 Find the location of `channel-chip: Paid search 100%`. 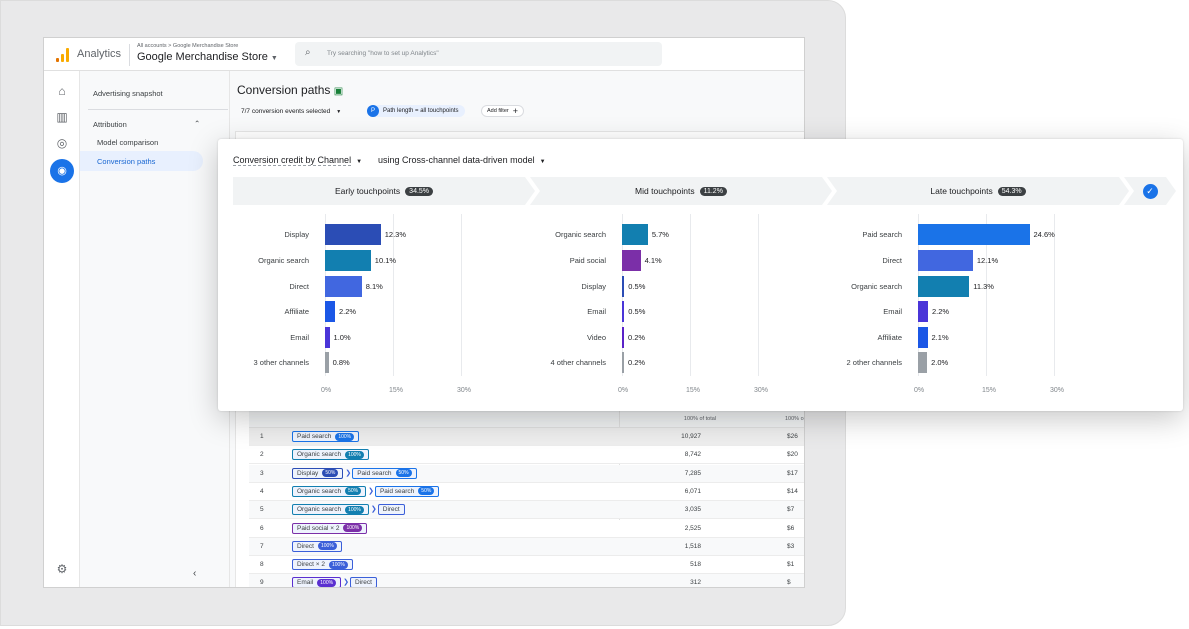

channel-chip: Paid search 100% is located at coordinates (326, 436).